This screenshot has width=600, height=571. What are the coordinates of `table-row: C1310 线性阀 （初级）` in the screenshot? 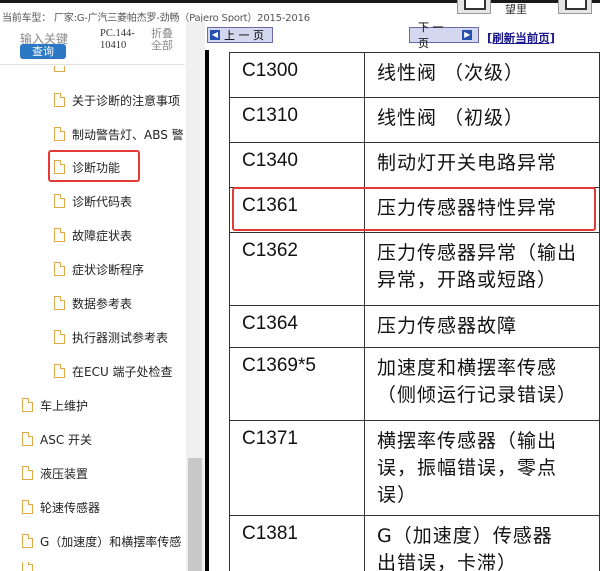 It's located at (414, 120).